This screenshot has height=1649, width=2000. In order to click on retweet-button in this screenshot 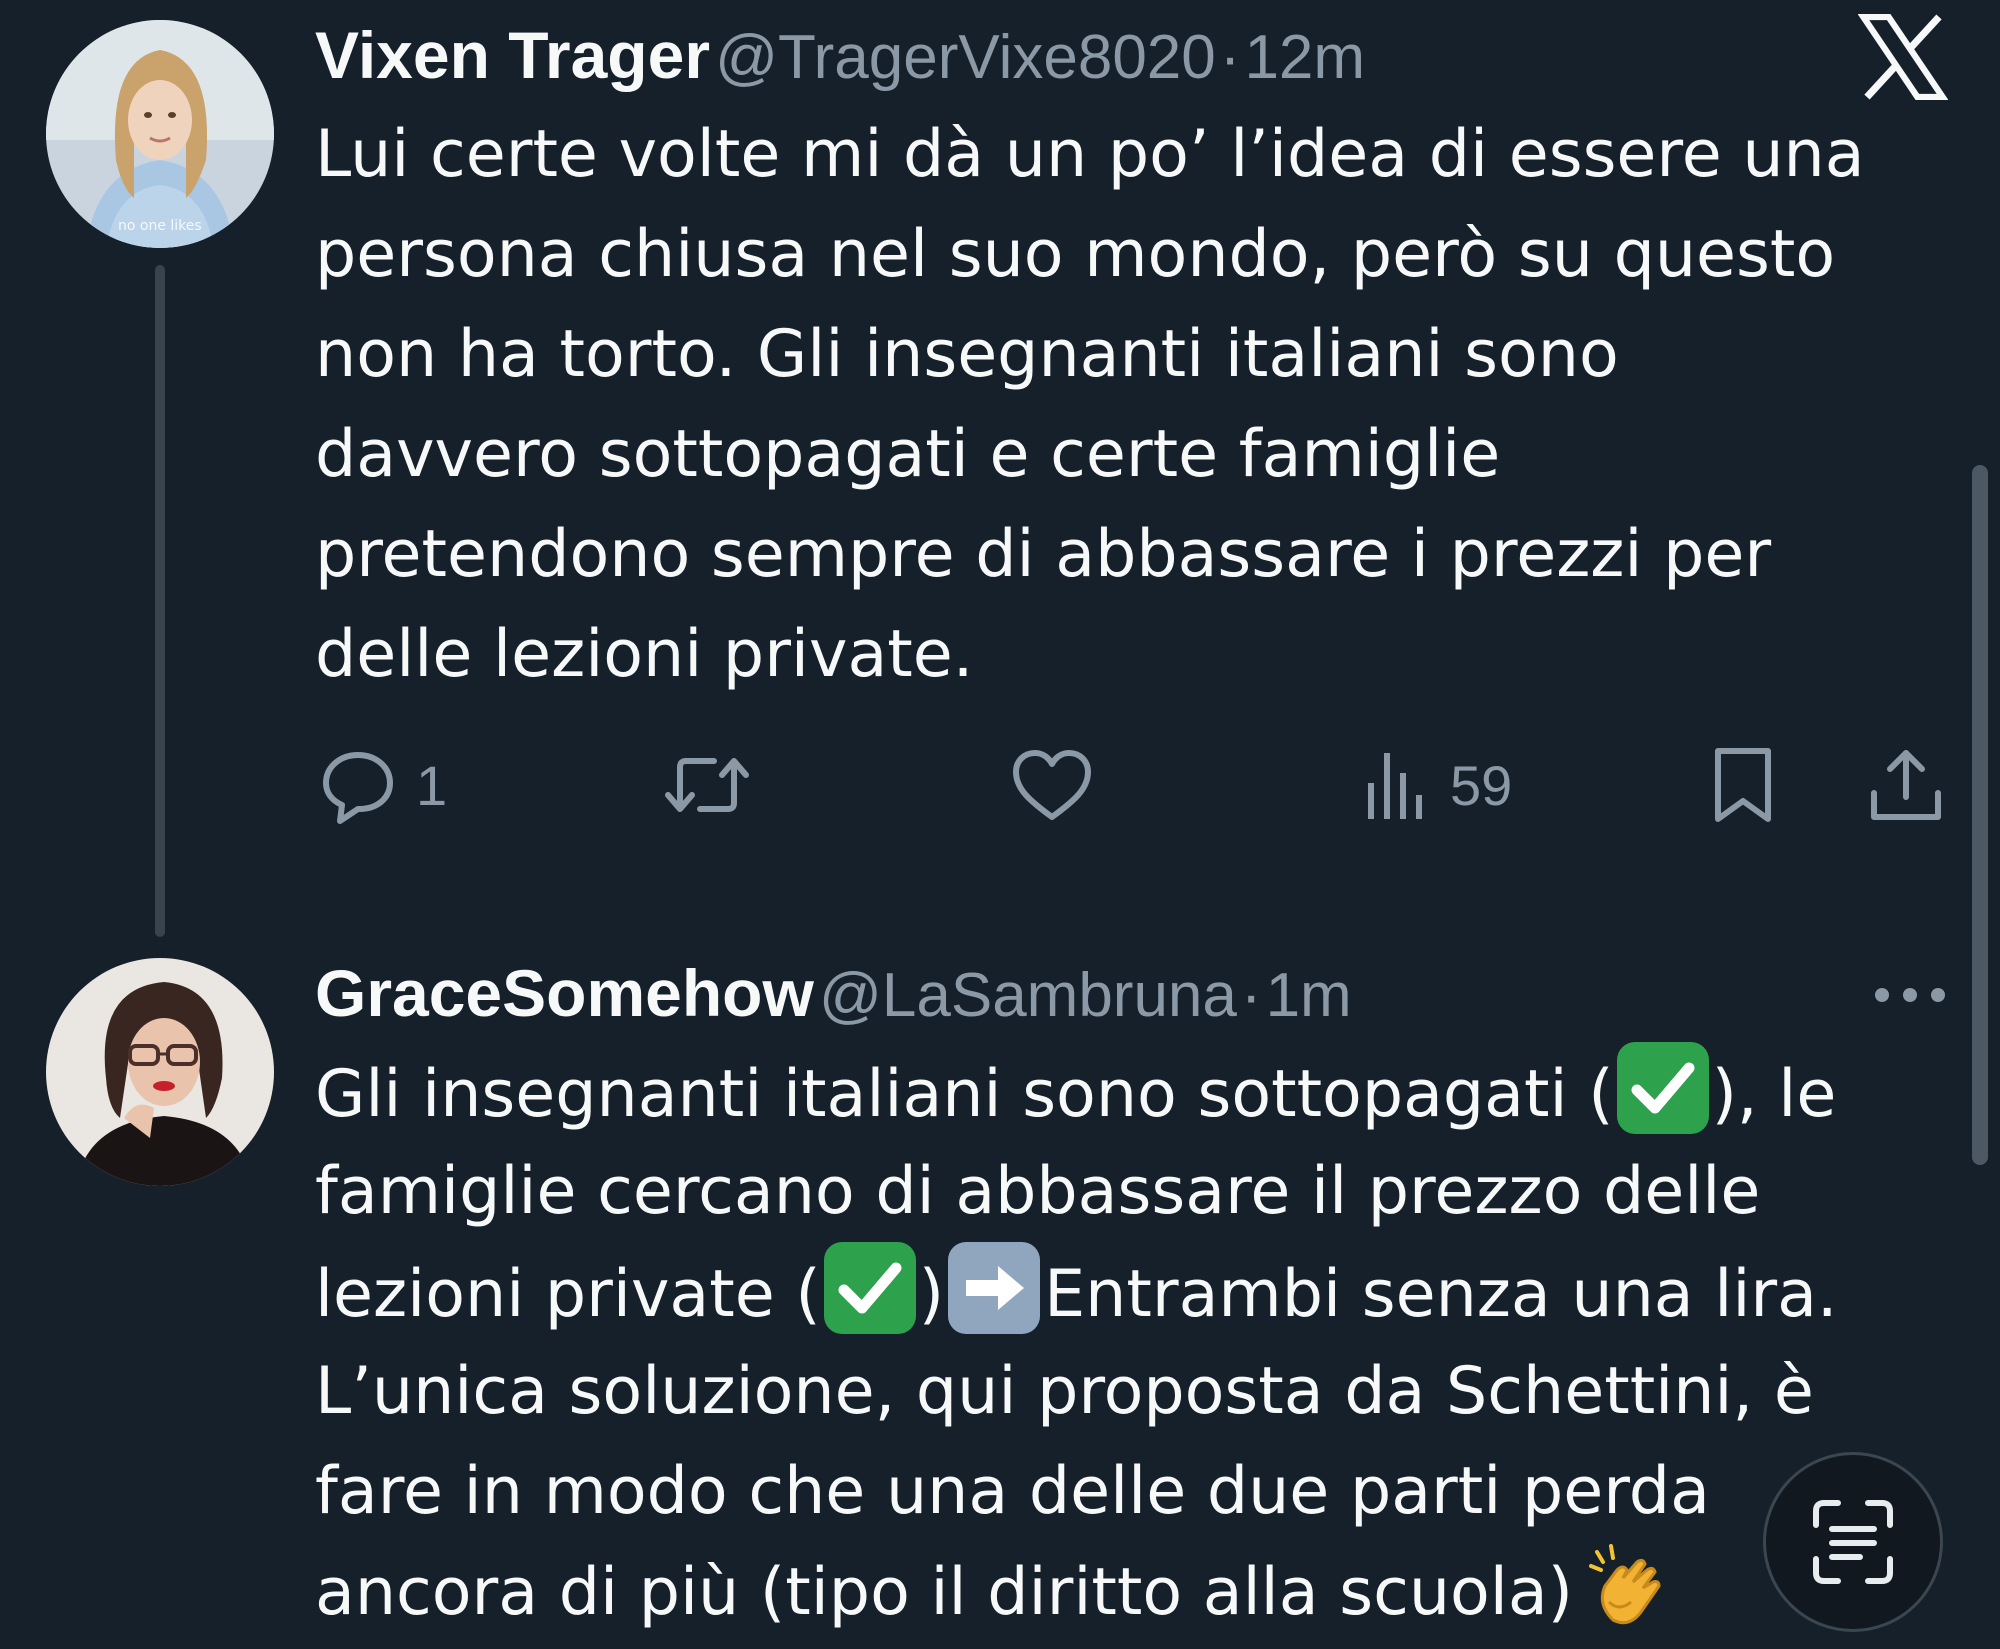, I will do `click(716, 785)`.